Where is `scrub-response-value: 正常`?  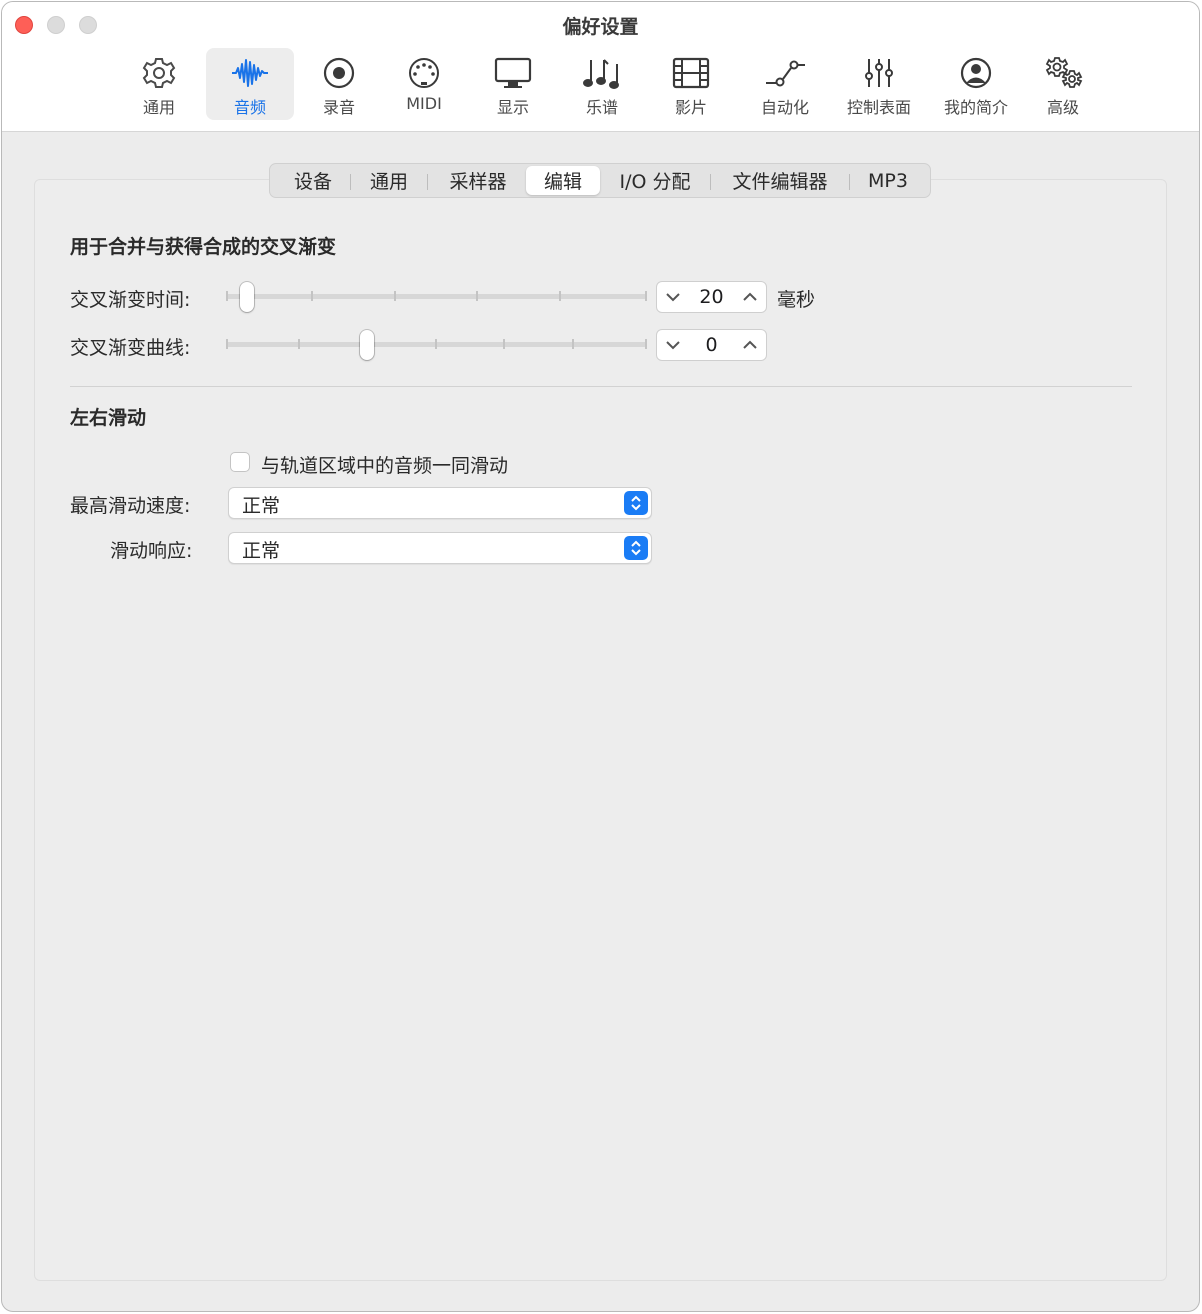 scrub-response-value: 正常 is located at coordinates (261, 551).